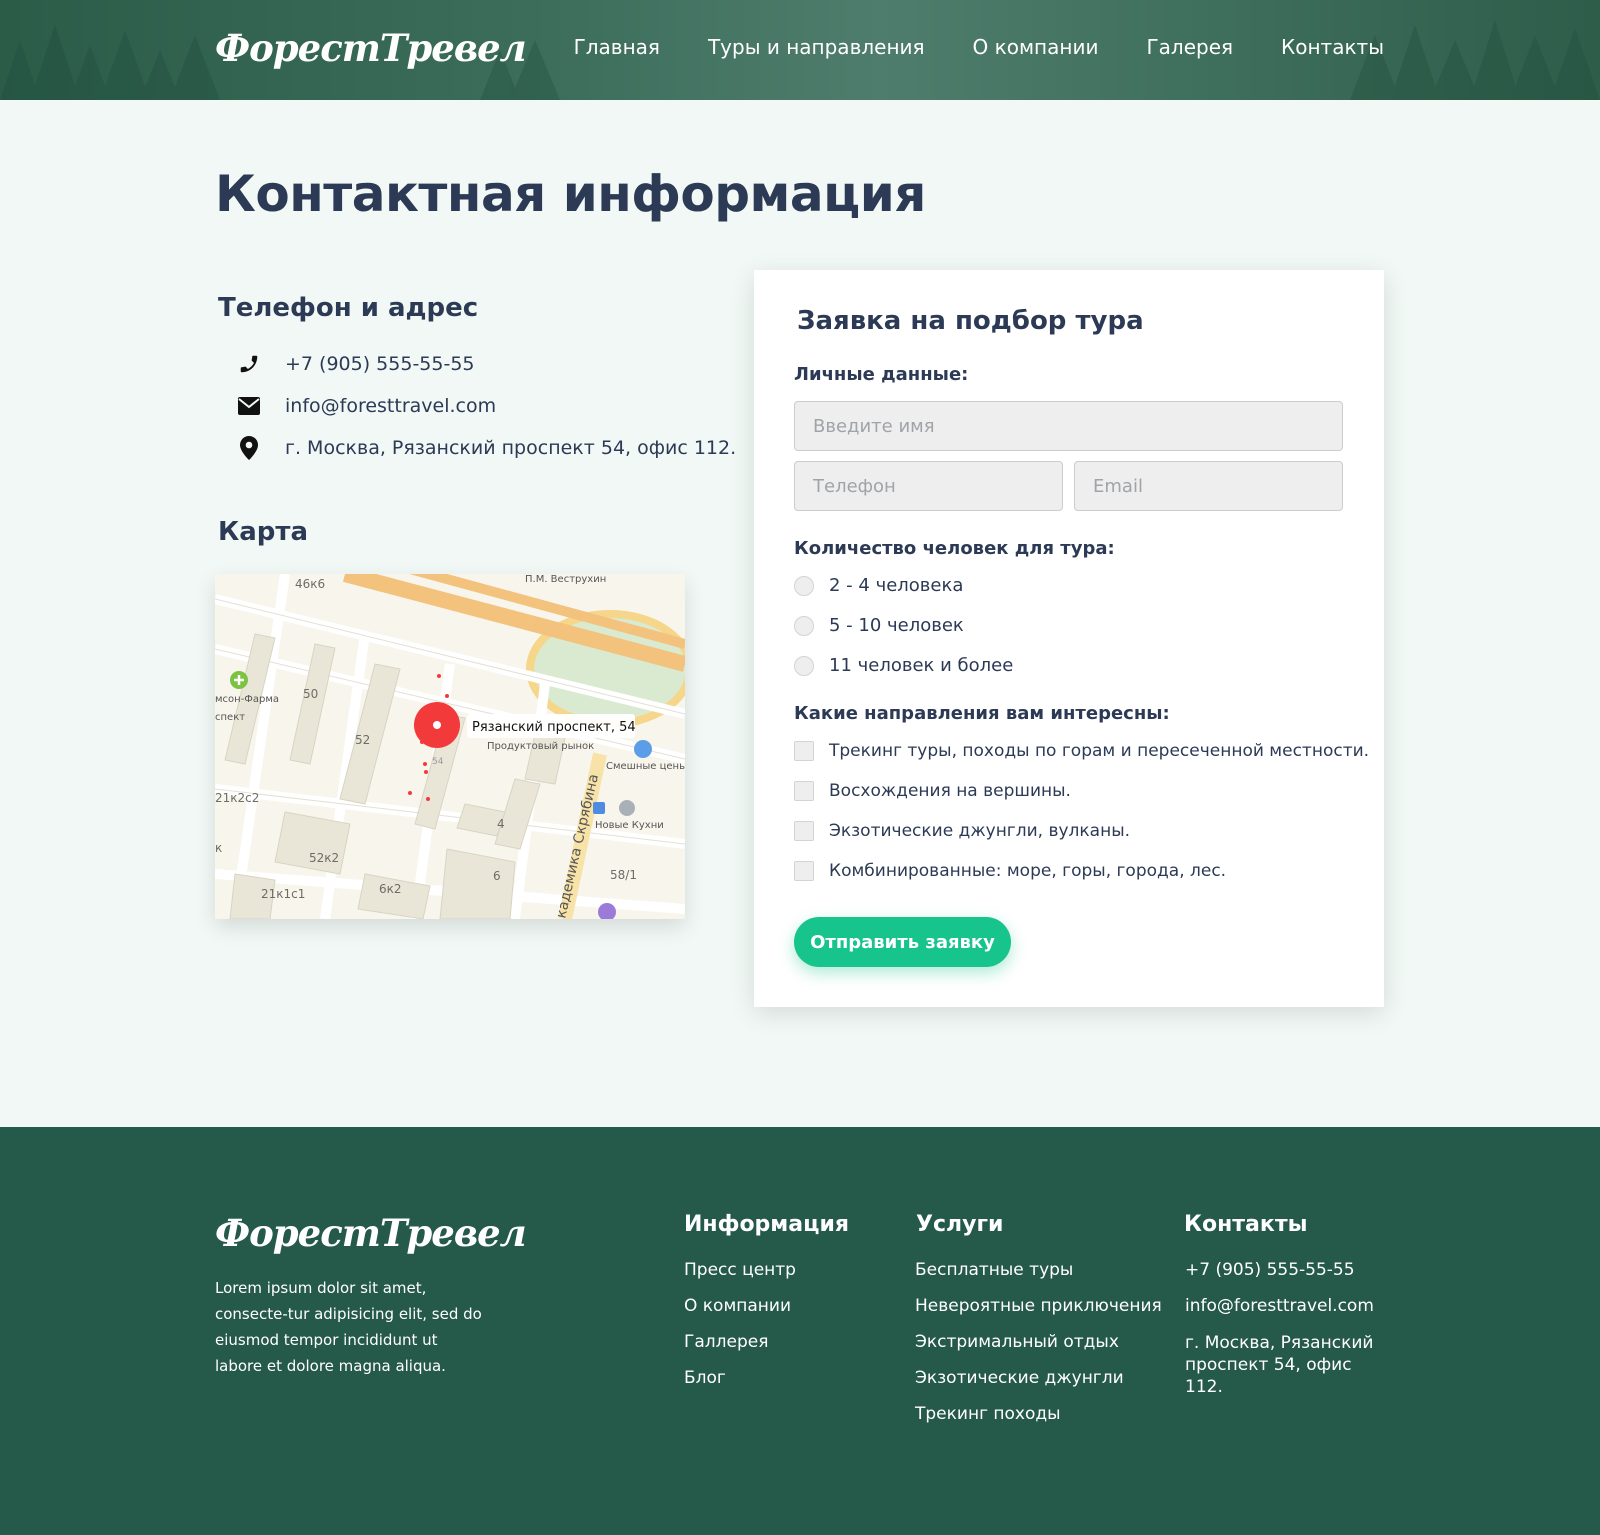 The height and width of the screenshot is (1535, 1600). I want to click on footer-services-title: Услуги, so click(960, 1224).